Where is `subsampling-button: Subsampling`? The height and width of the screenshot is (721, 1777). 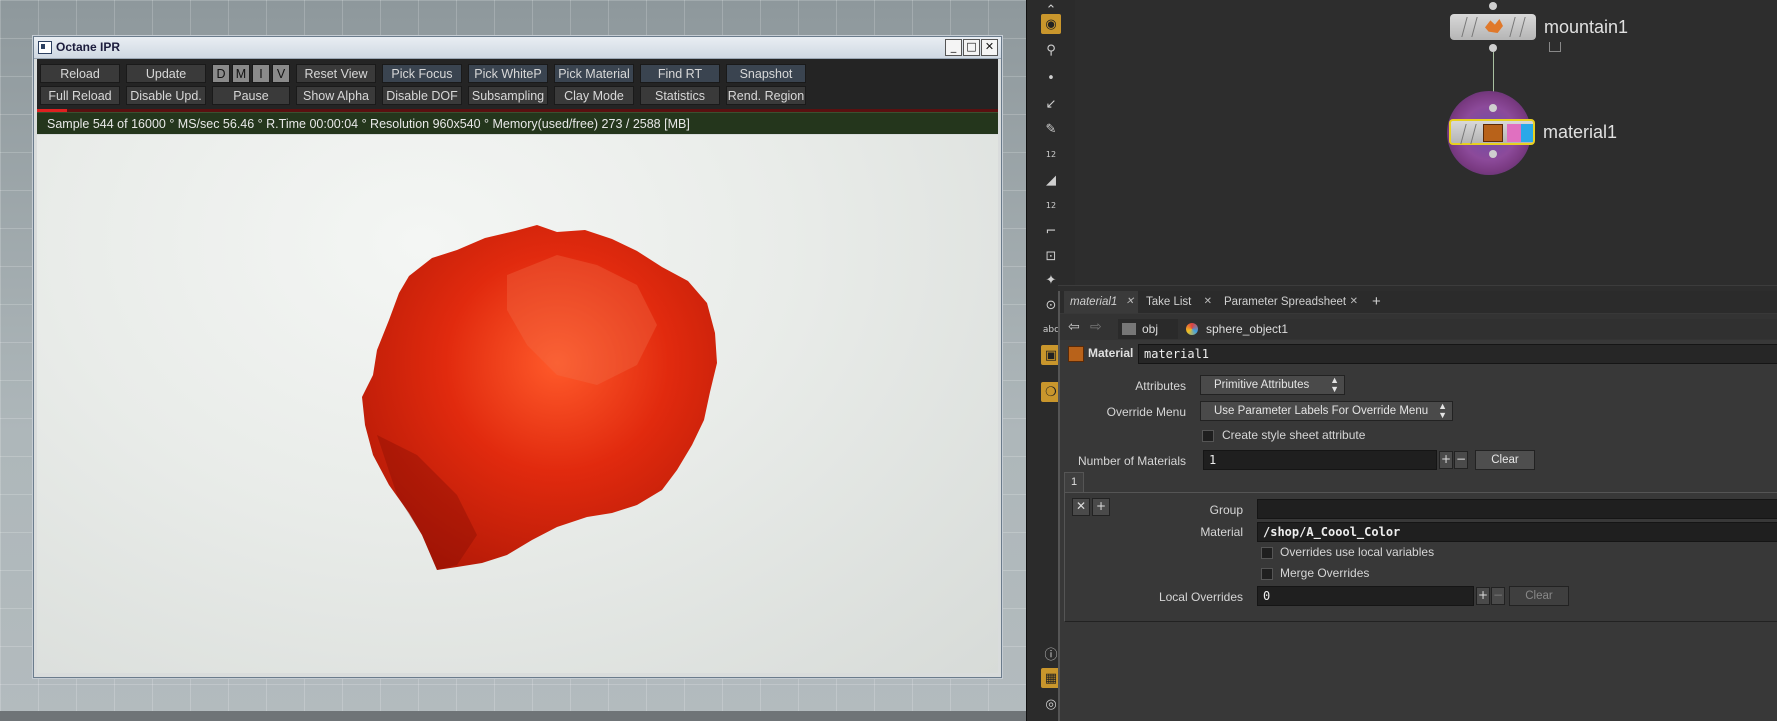 subsampling-button: Subsampling is located at coordinates (508, 95).